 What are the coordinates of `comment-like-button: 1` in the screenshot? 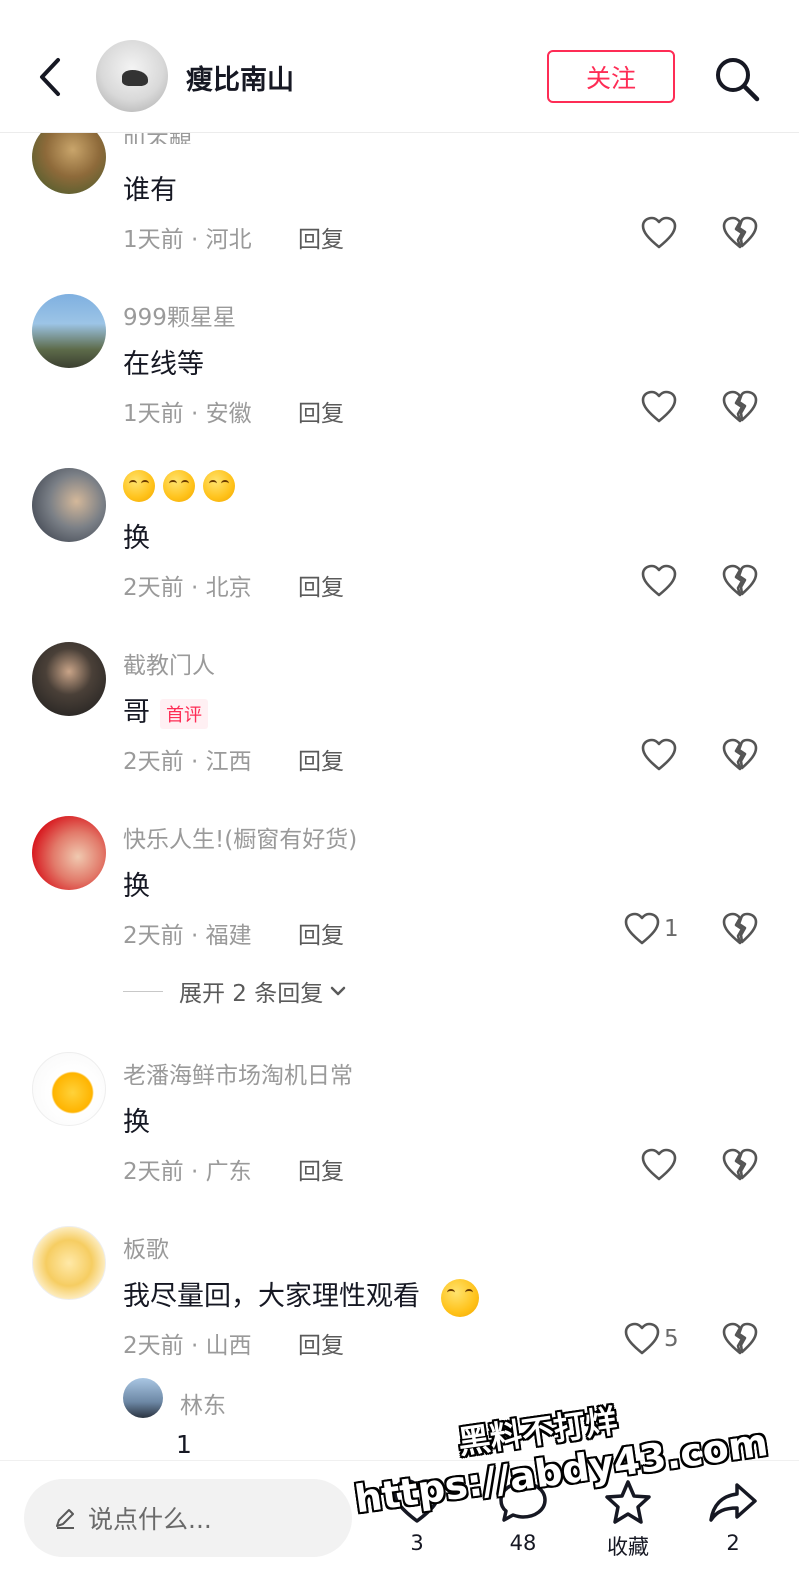 It's located at (651, 929).